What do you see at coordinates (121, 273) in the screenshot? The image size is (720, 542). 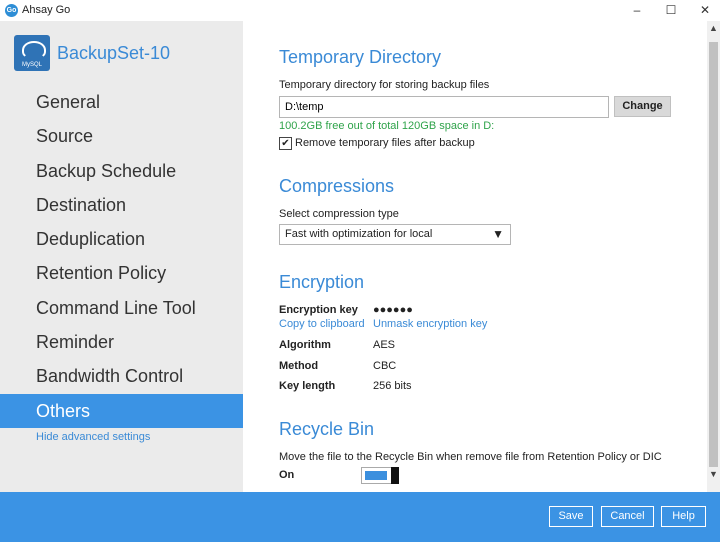 I see `sidebar-item-retention-policy: Retention Policy` at bounding box center [121, 273].